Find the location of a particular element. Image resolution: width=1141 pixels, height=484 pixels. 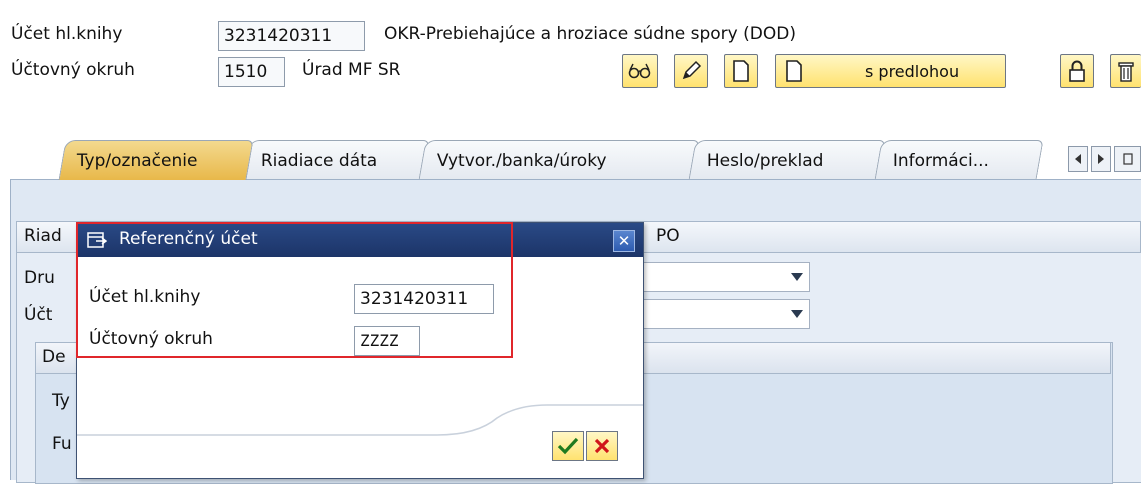

display-button is located at coordinates (640, 71).